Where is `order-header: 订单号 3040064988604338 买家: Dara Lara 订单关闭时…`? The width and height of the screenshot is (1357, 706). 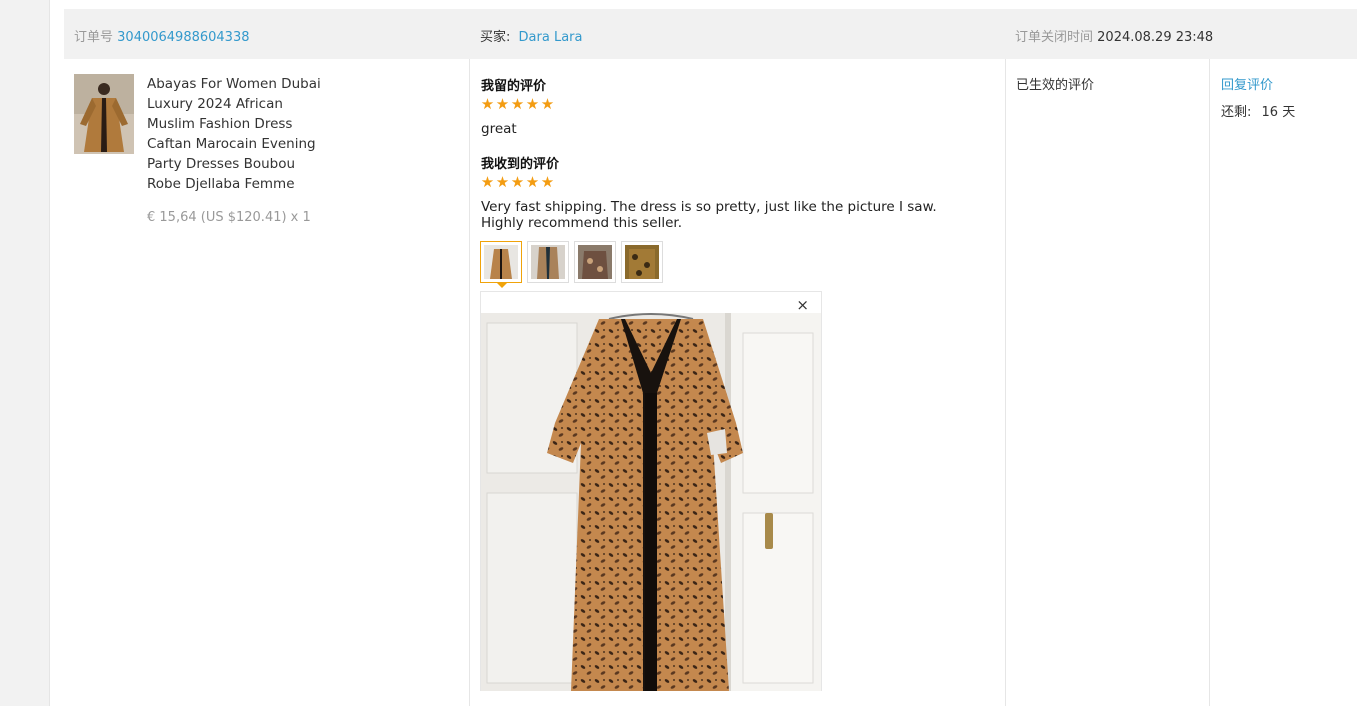
order-header: 订单号 3040064988604338 买家: Dara Lara 订单关闭时… is located at coordinates (710, 34).